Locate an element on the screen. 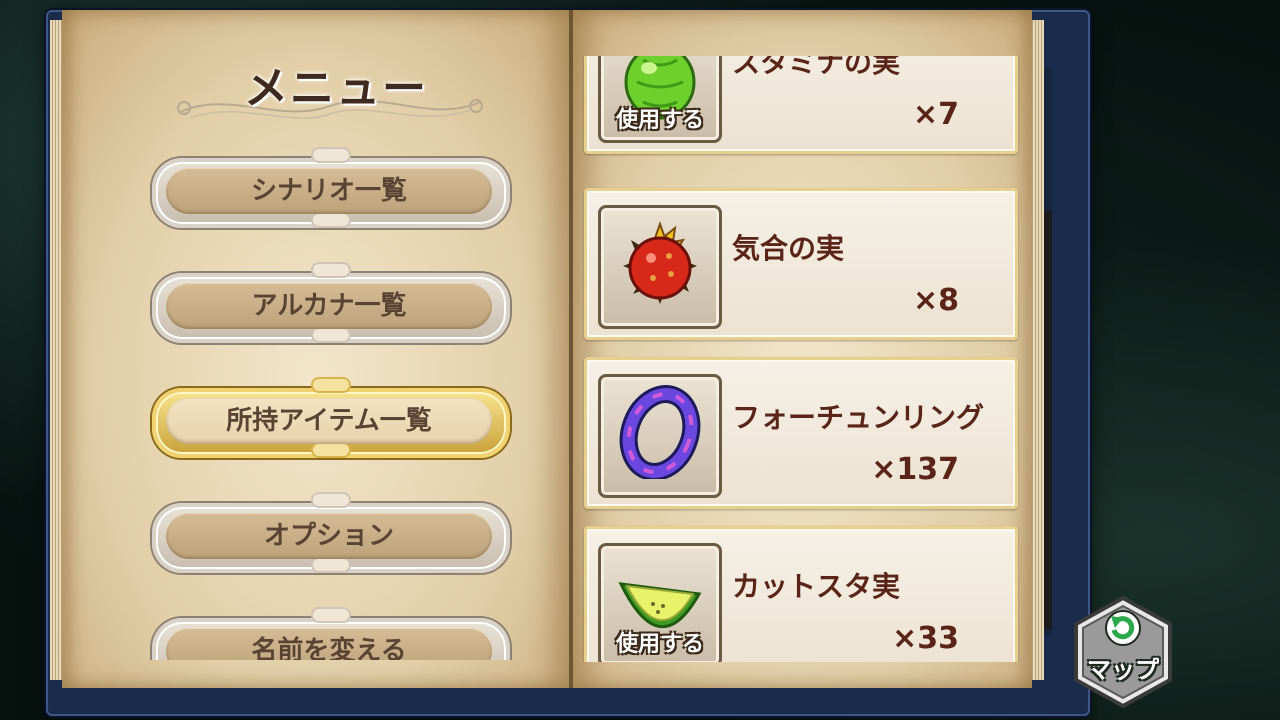  menu-button-label: 名前を変える is located at coordinates (329, 648).